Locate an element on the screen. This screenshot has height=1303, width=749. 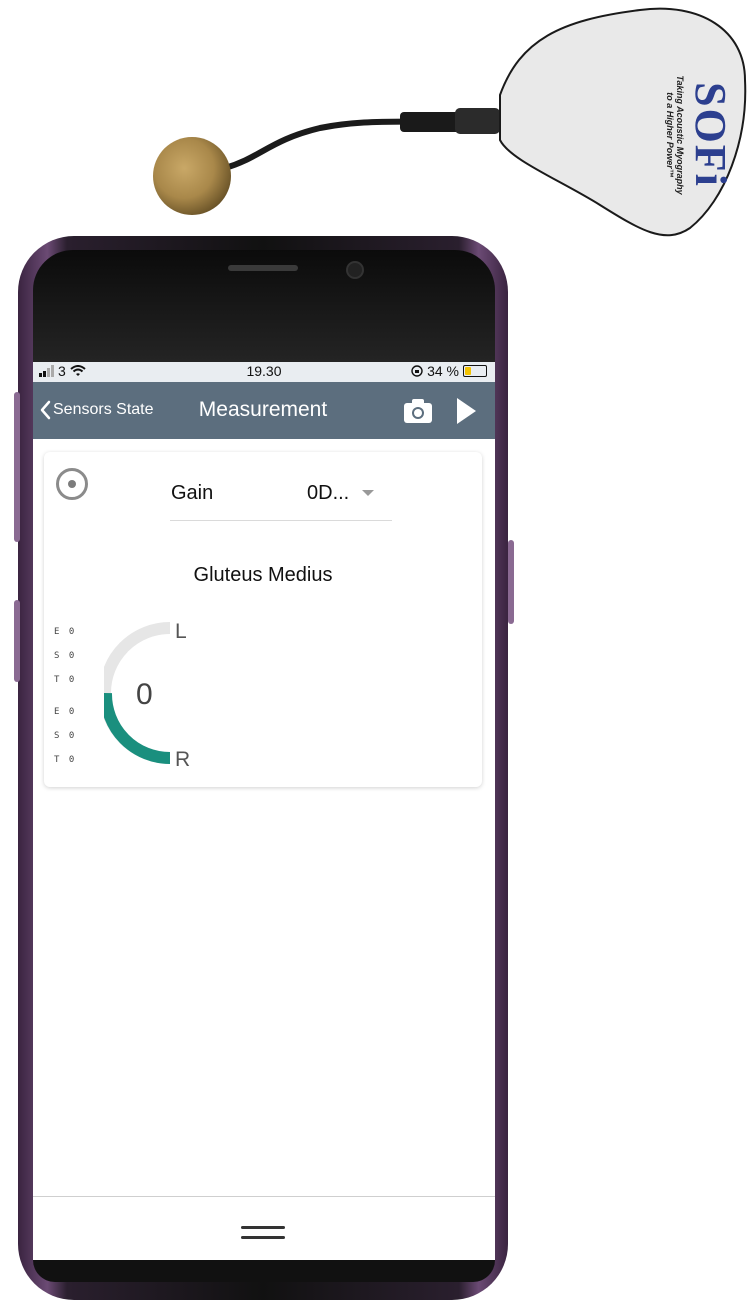
camera-icon is located at coordinates (418, 411).